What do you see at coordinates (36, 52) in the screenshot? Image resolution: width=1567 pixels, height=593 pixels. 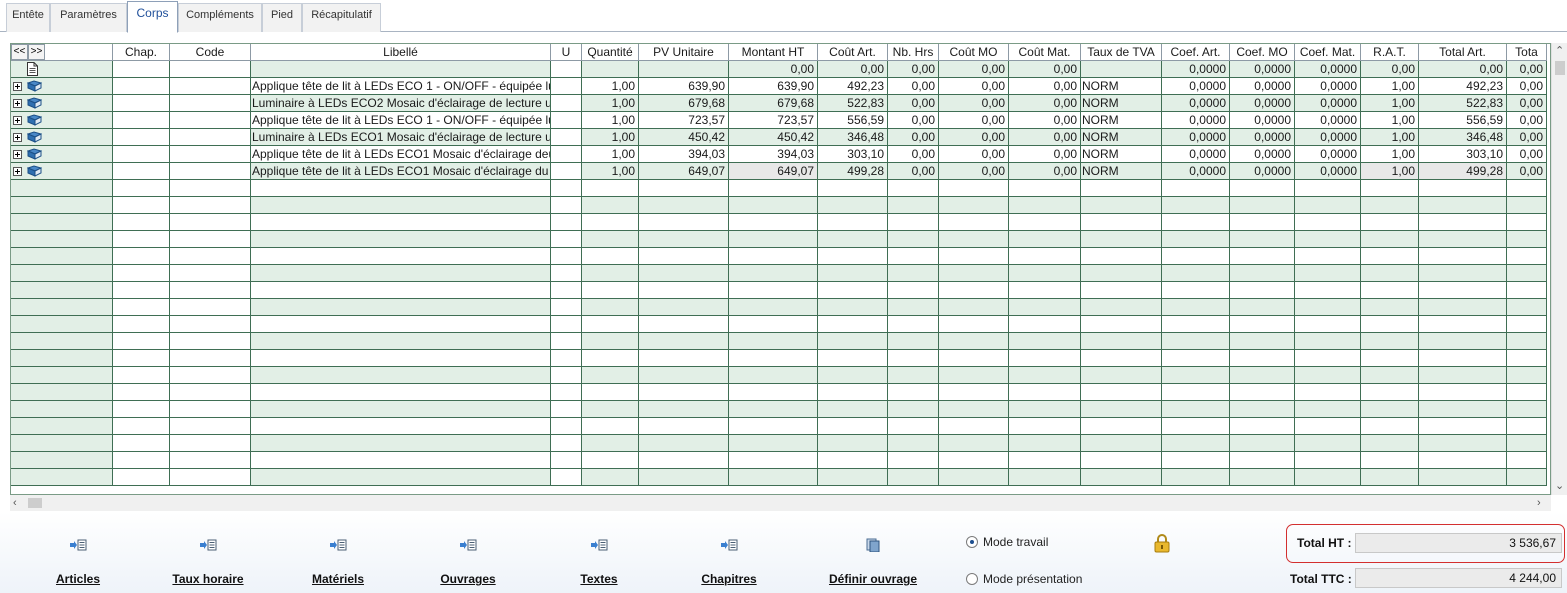 I see `scroll-columns-right-button: >>` at bounding box center [36, 52].